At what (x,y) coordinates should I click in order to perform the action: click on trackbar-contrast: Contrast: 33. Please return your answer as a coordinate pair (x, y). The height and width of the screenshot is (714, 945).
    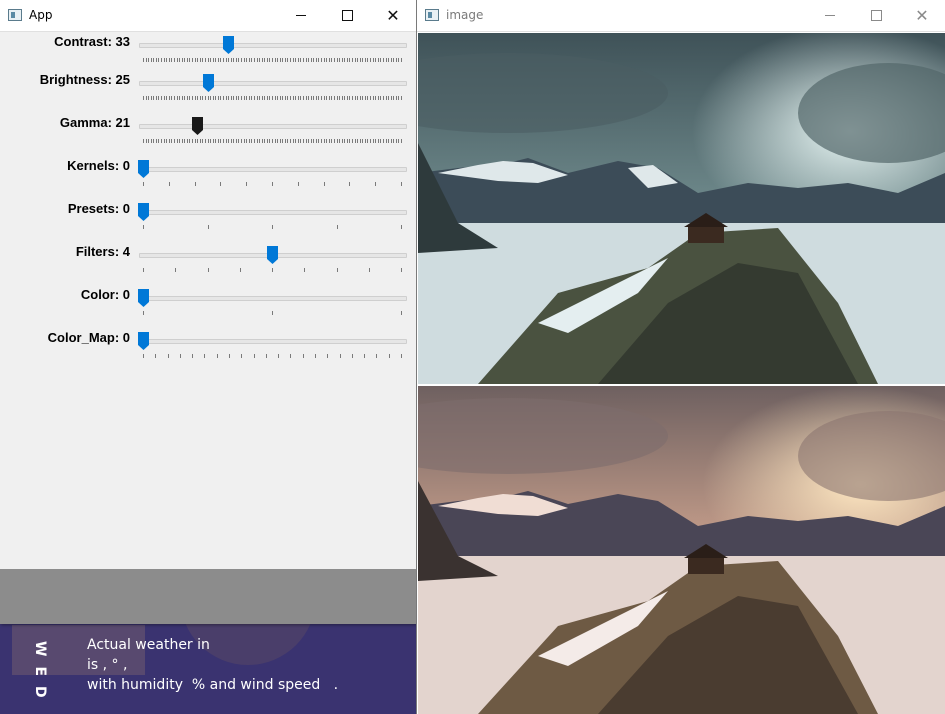
    Looking at the image, I should click on (208, 54).